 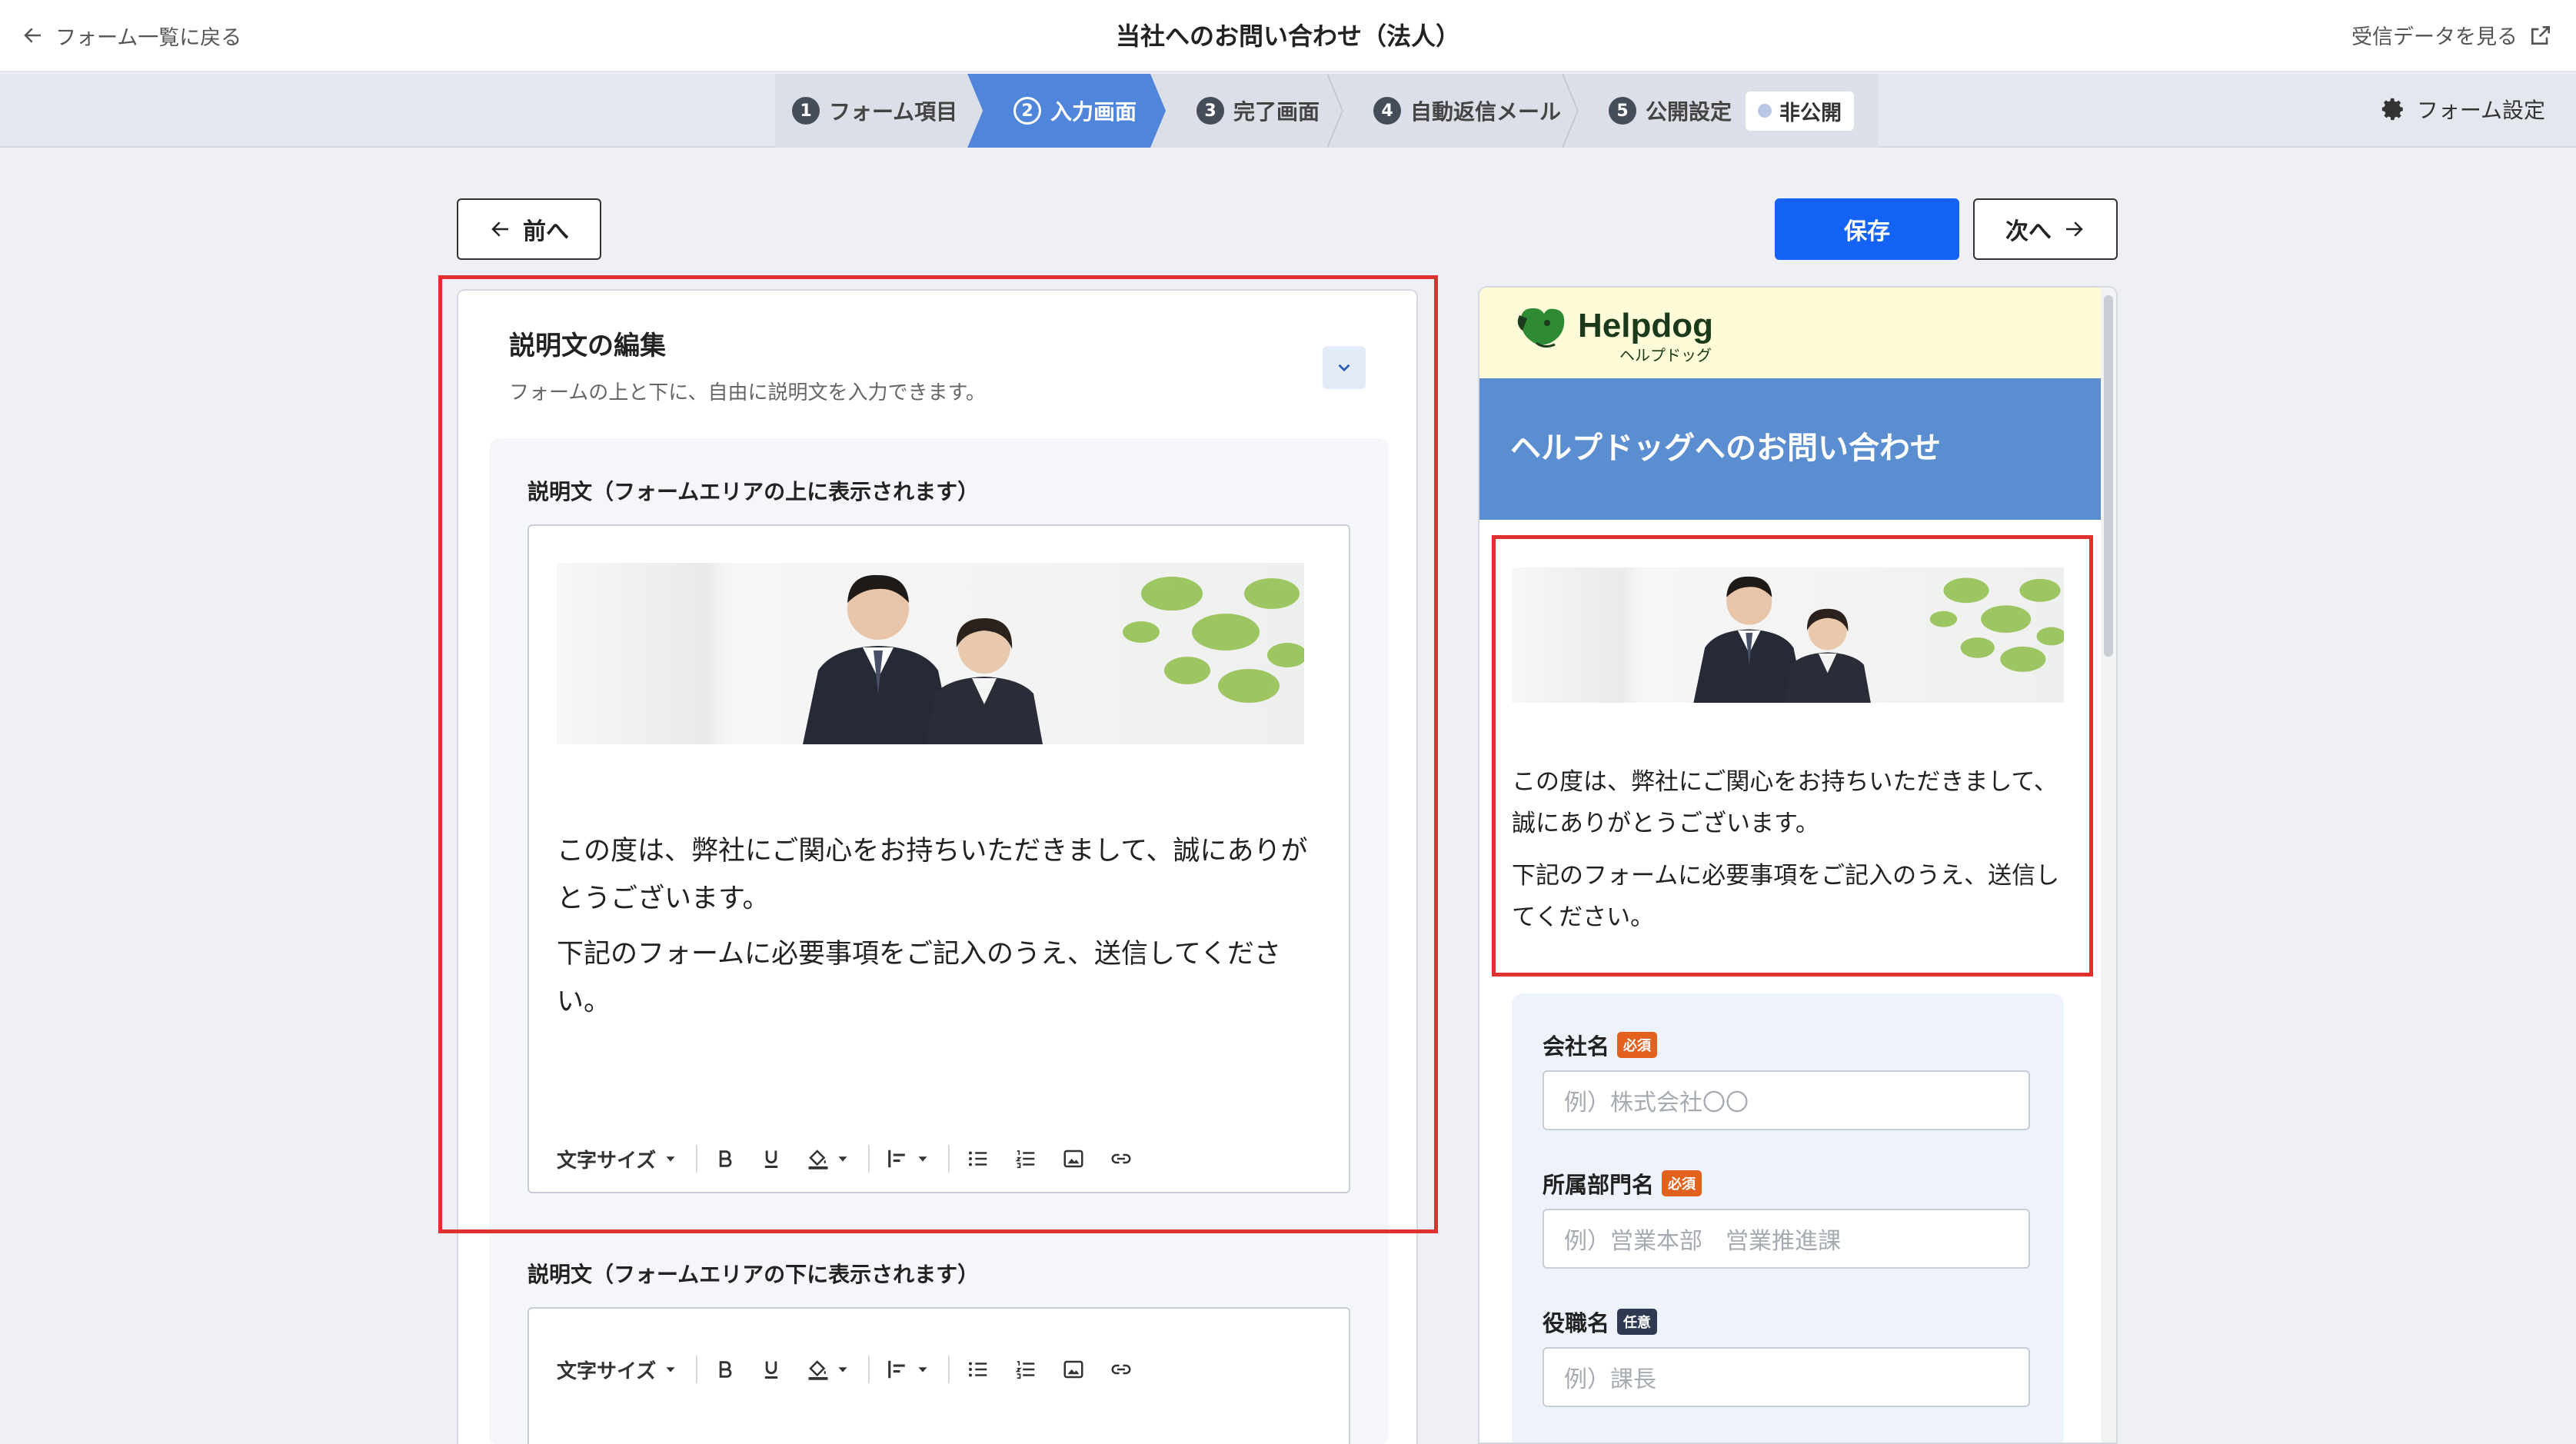 What do you see at coordinates (2392, 109) in the screenshot?
I see `gear-icon` at bounding box center [2392, 109].